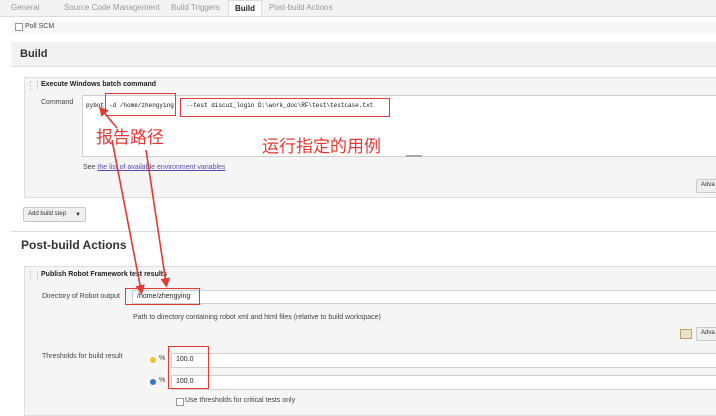  What do you see at coordinates (321, 147) in the screenshot?
I see `annotation-run-cases: 运行指定的用例` at bounding box center [321, 147].